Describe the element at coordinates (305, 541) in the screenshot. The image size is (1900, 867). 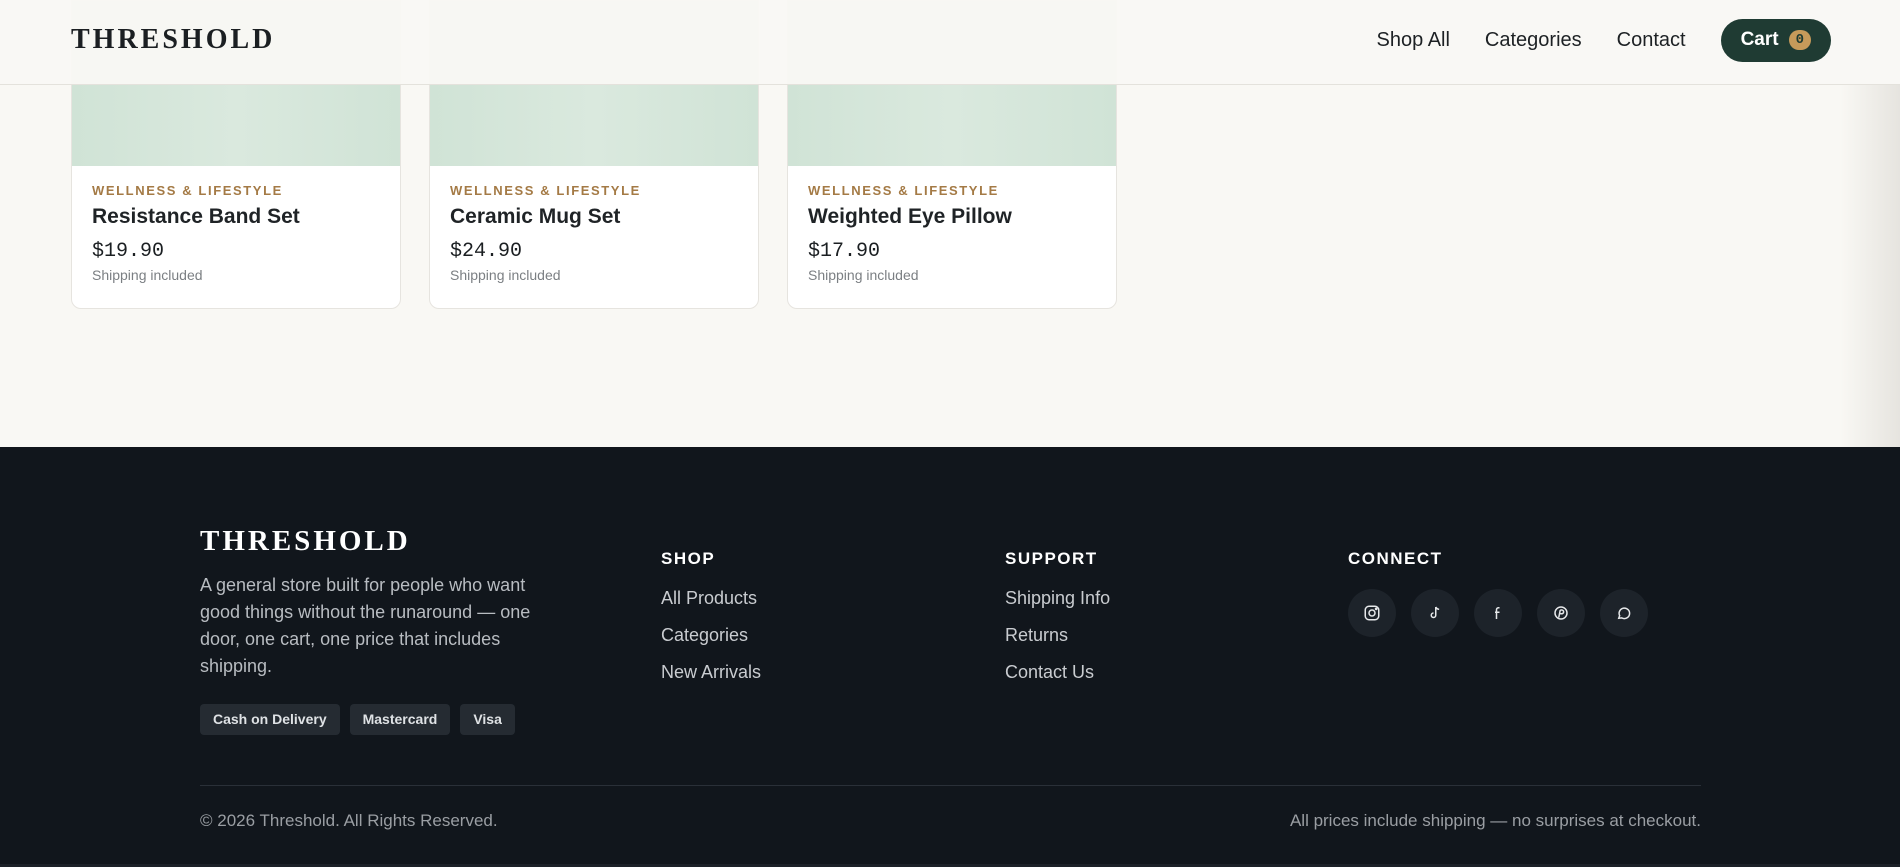
I see `footer-logo: THRESHOLD` at that location.